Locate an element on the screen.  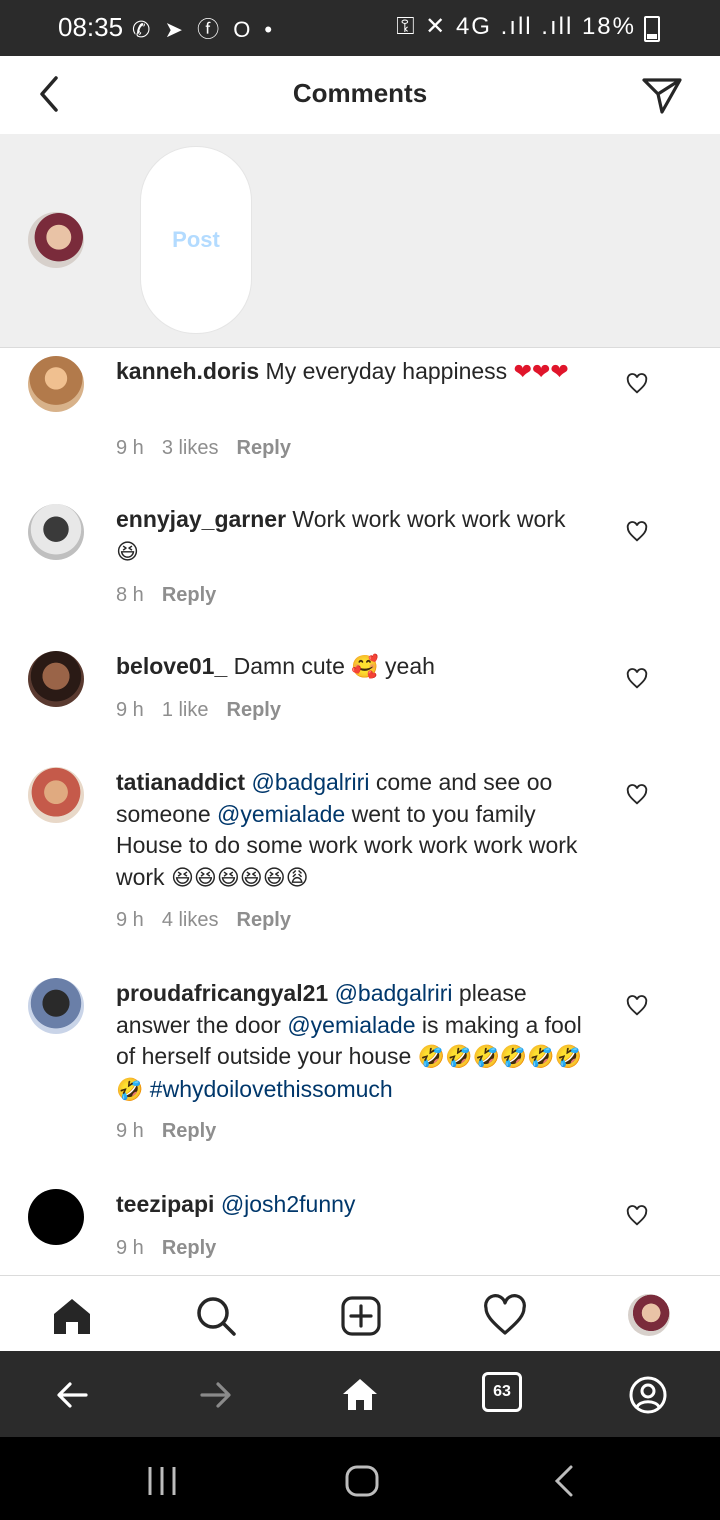
status-bar: 08:35 ✆ ➤ ⓕ O • ⚿ ✕ 4G .ıll .ıll 18% is located at coordinates (360, 28).